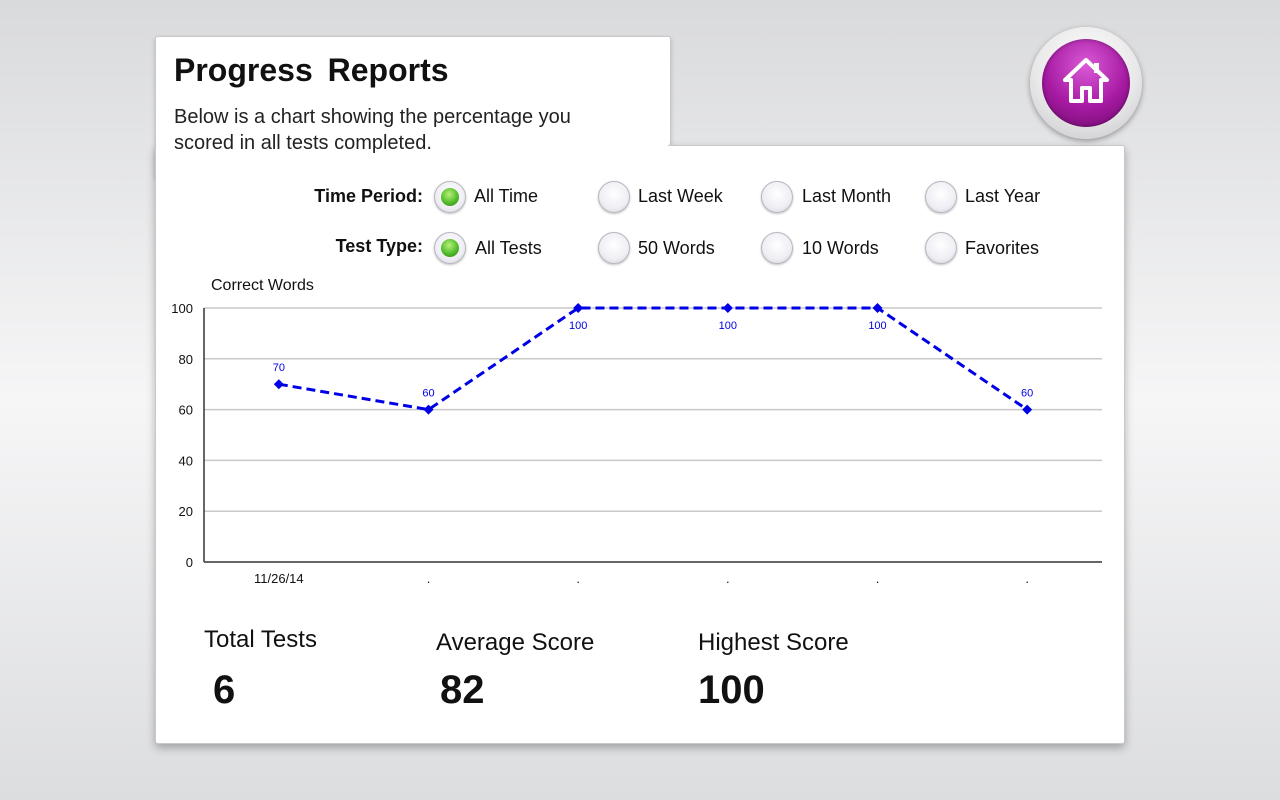 This screenshot has width=1280, height=800. Describe the element at coordinates (773, 642) in the screenshot. I see `highest-score-label: Highest Score` at that location.